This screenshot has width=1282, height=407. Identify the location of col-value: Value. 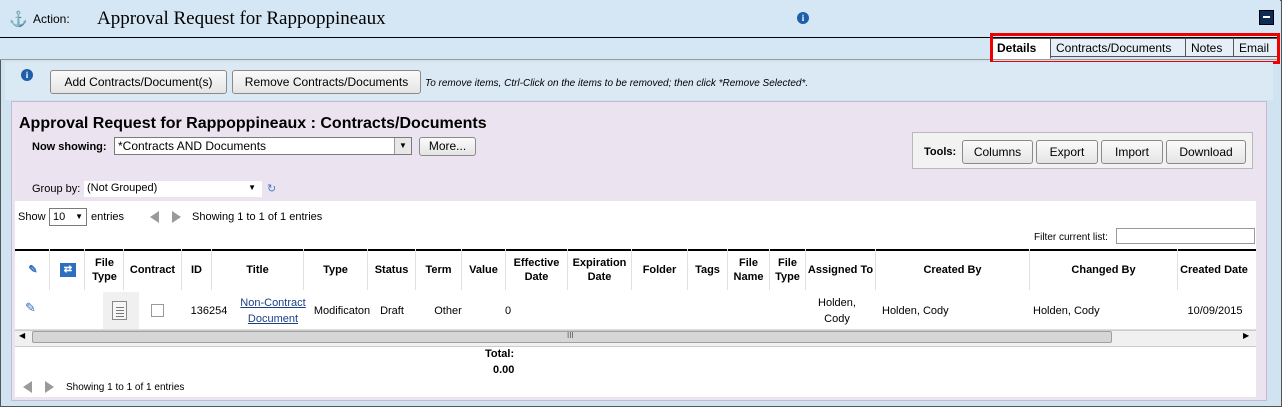
(484, 269).